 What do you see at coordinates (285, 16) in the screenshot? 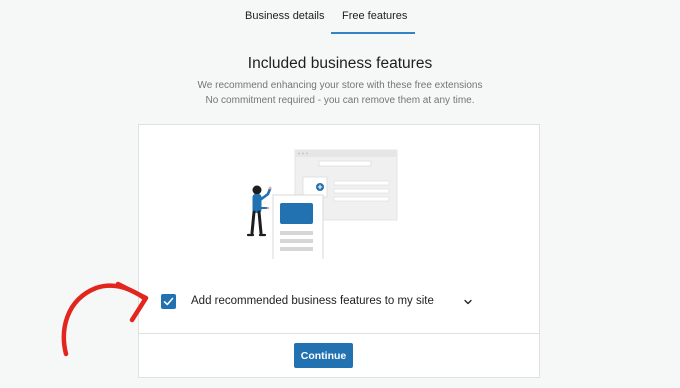
I see `tab-business-details: Business details` at bounding box center [285, 16].